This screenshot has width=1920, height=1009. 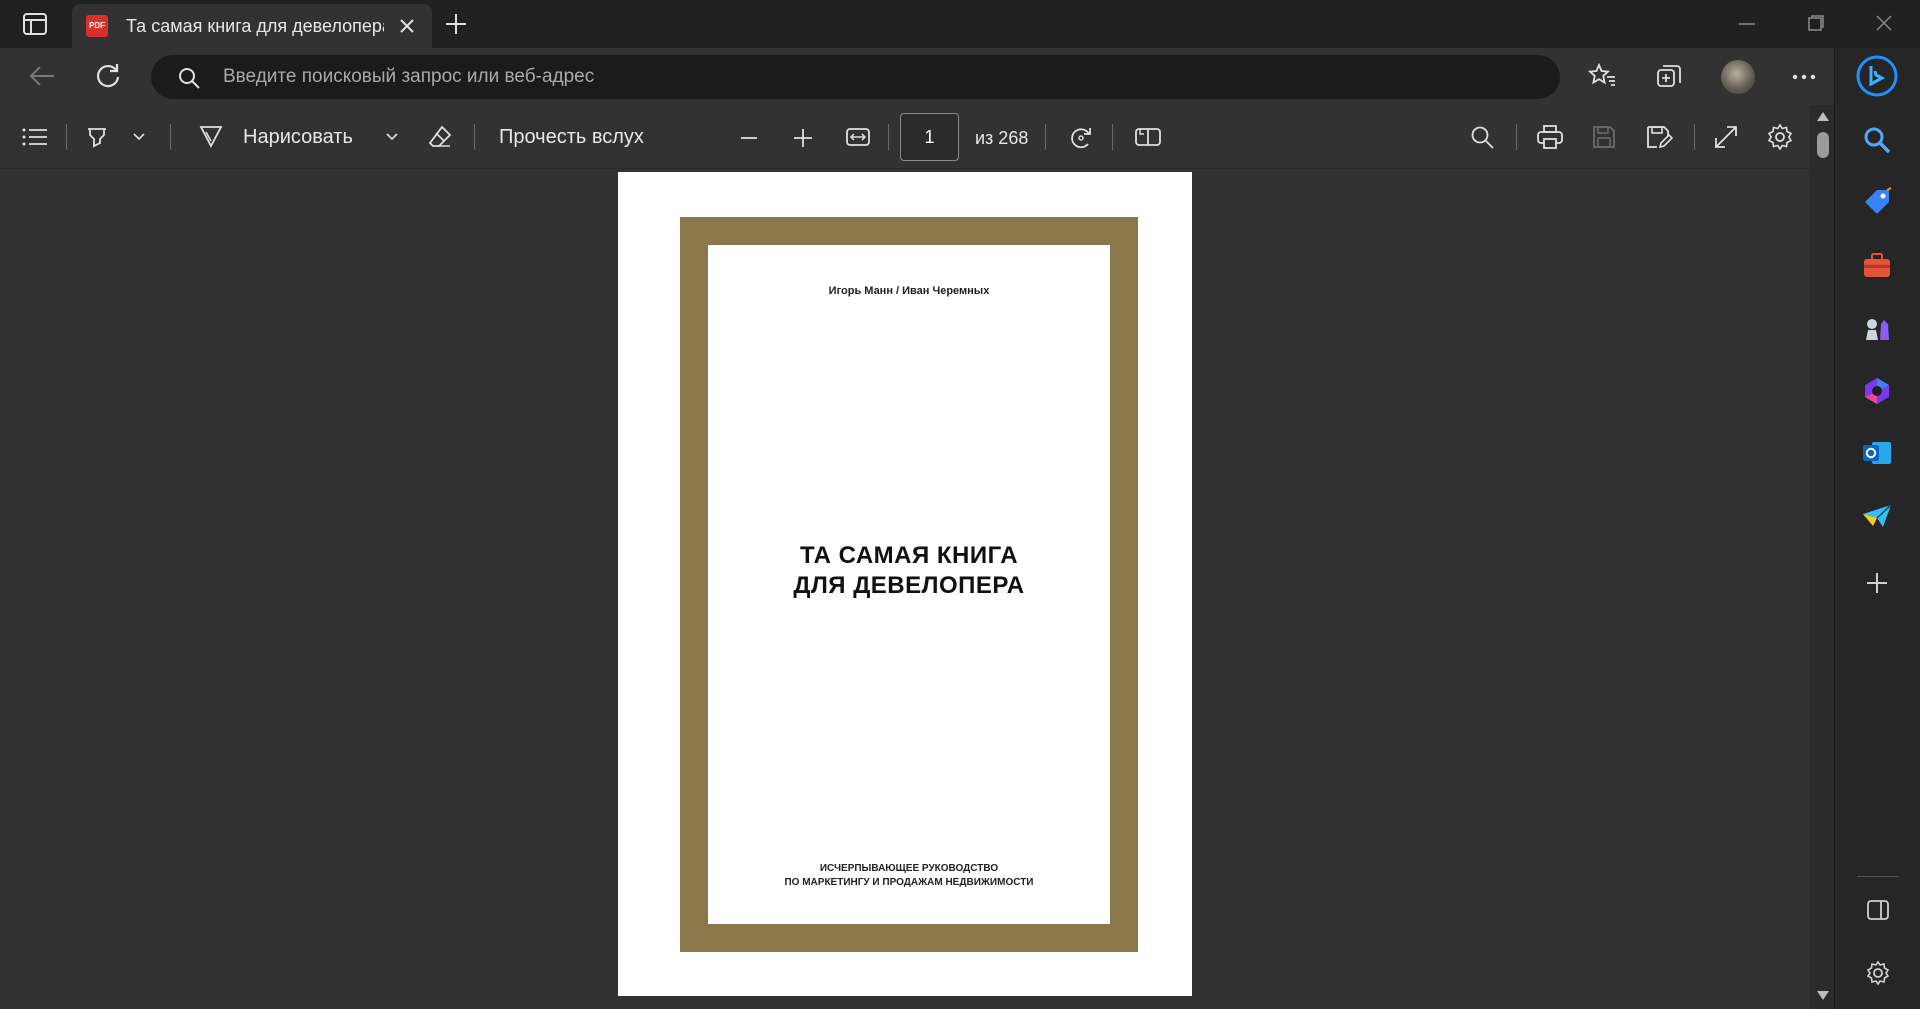 I want to click on tools-briefcase-icon, so click(x=1877, y=266).